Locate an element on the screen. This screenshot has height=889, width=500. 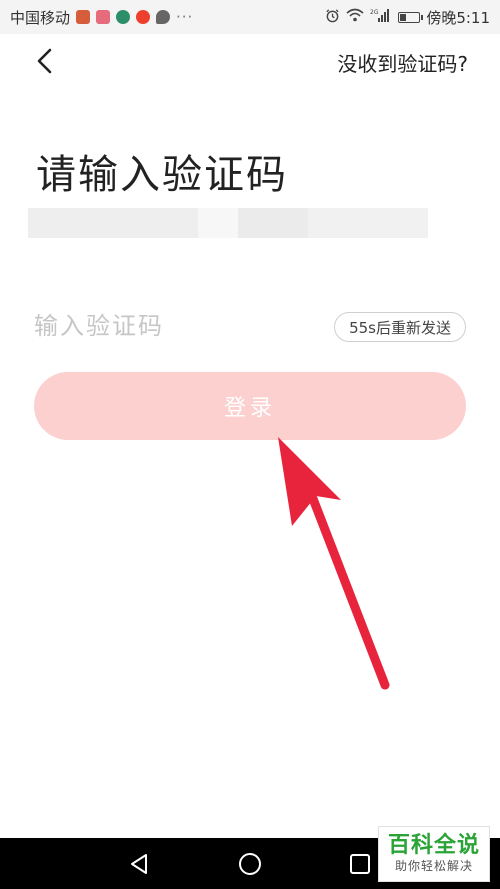
annotation-arrow is located at coordinates (334, 563).